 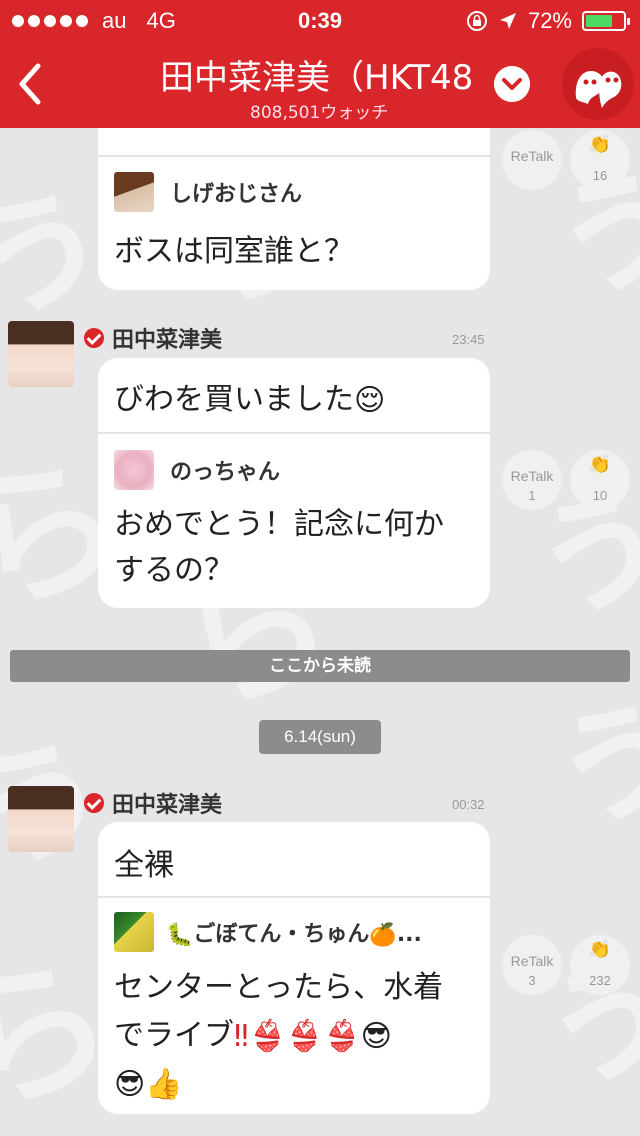 I want to click on clap-count: 232, so click(x=600, y=980).